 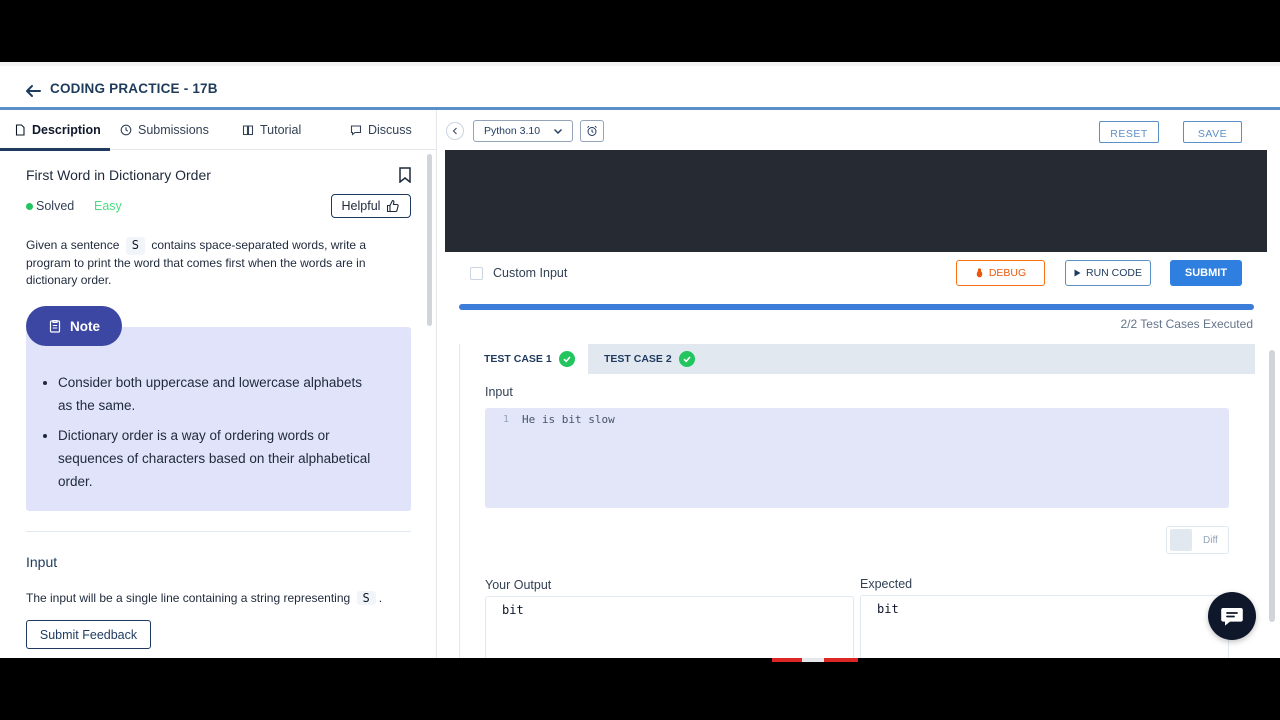 I want to click on debug-button: DEBUG, so click(x=1000, y=273).